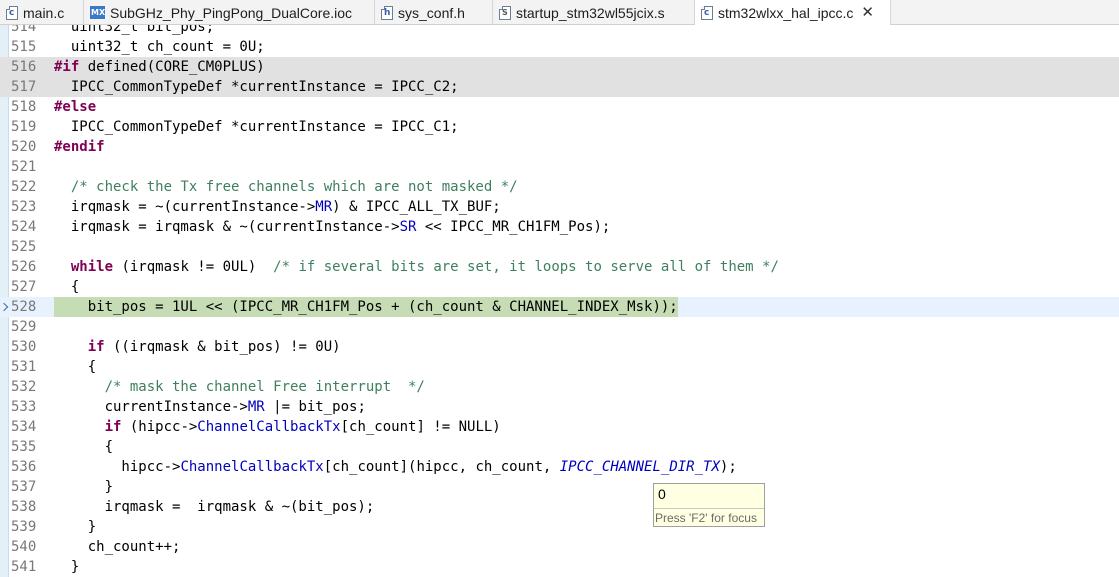 The width and height of the screenshot is (1119, 577). What do you see at coordinates (559, 447) in the screenshot?
I see `code-line: 535 {` at bounding box center [559, 447].